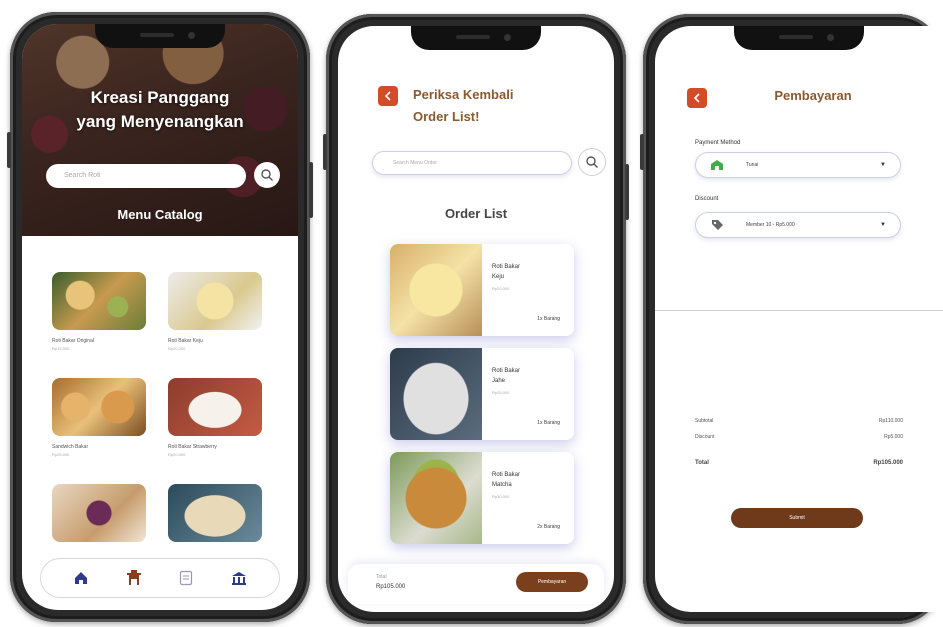 The width and height of the screenshot is (943, 627). I want to click on back-button, so click(388, 96).